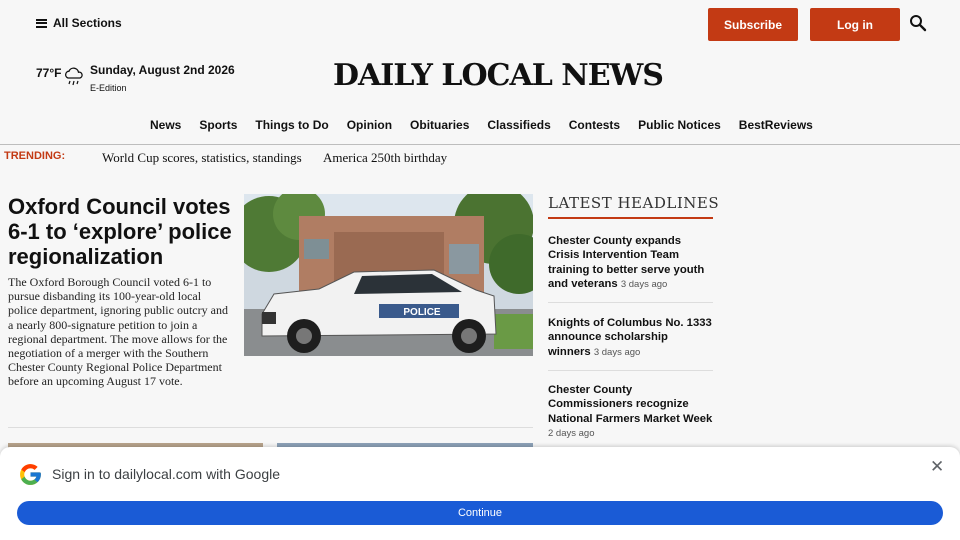  What do you see at coordinates (218, 125) in the screenshot?
I see `nav-item-sports: Sports` at bounding box center [218, 125].